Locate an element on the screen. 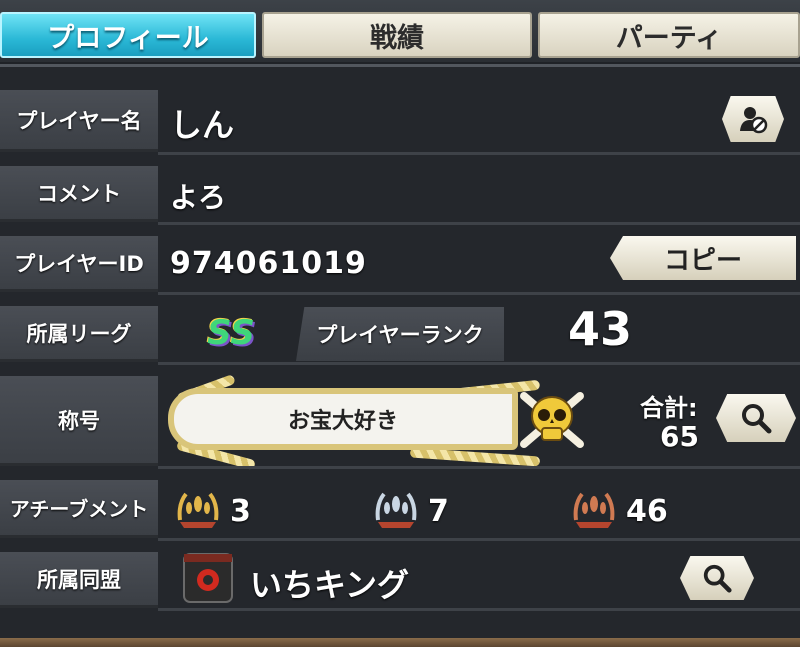 The width and height of the screenshot is (800, 647). bronze-laurel-icon is located at coordinates (594, 510).